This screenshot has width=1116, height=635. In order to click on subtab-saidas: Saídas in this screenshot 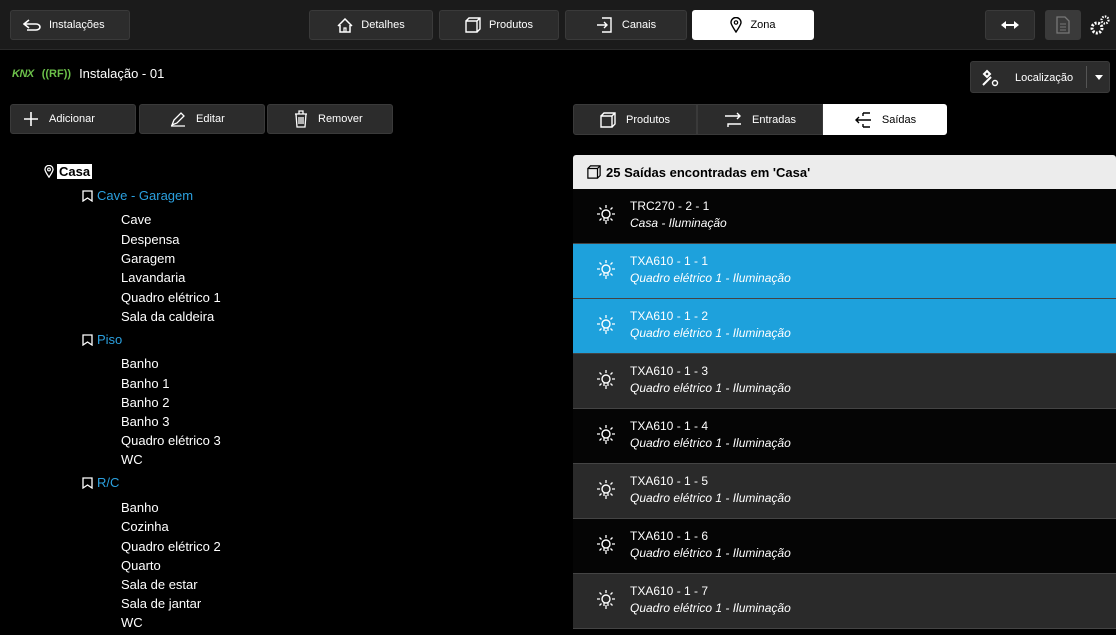, I will do `click(885, 119)`.